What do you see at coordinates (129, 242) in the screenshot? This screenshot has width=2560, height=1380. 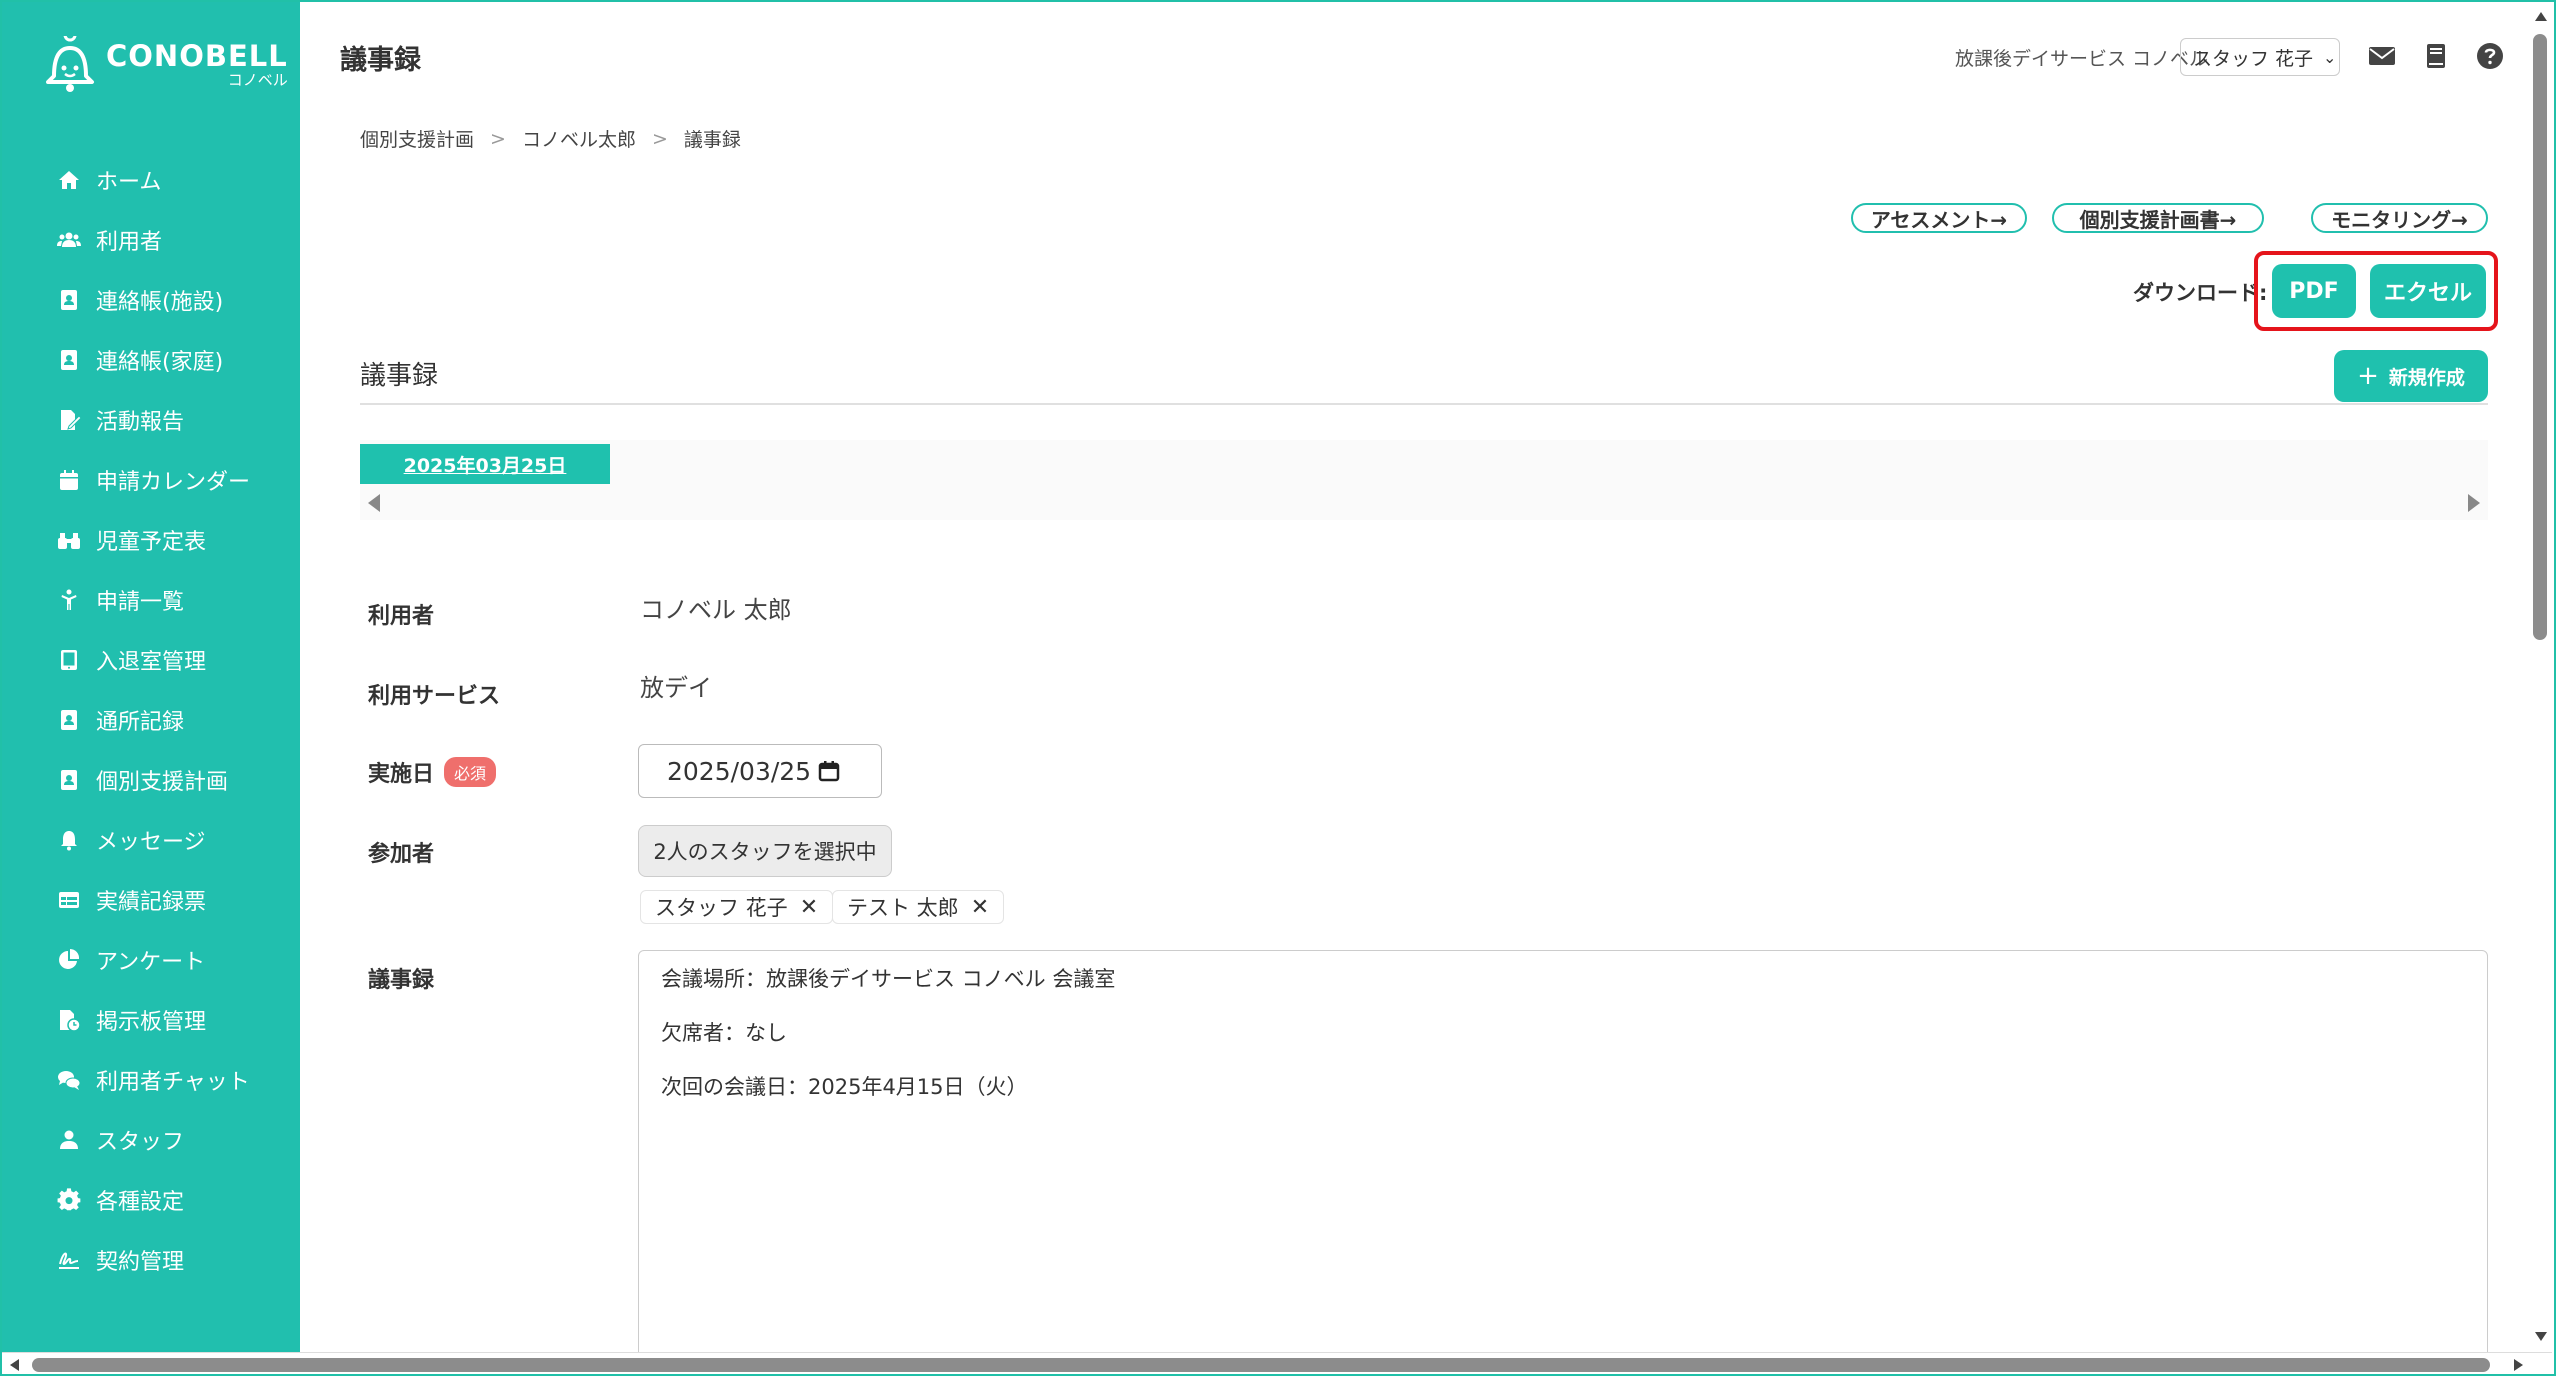 I see `sidebar-item-label: 利用者` at bounding box center [129, 242].